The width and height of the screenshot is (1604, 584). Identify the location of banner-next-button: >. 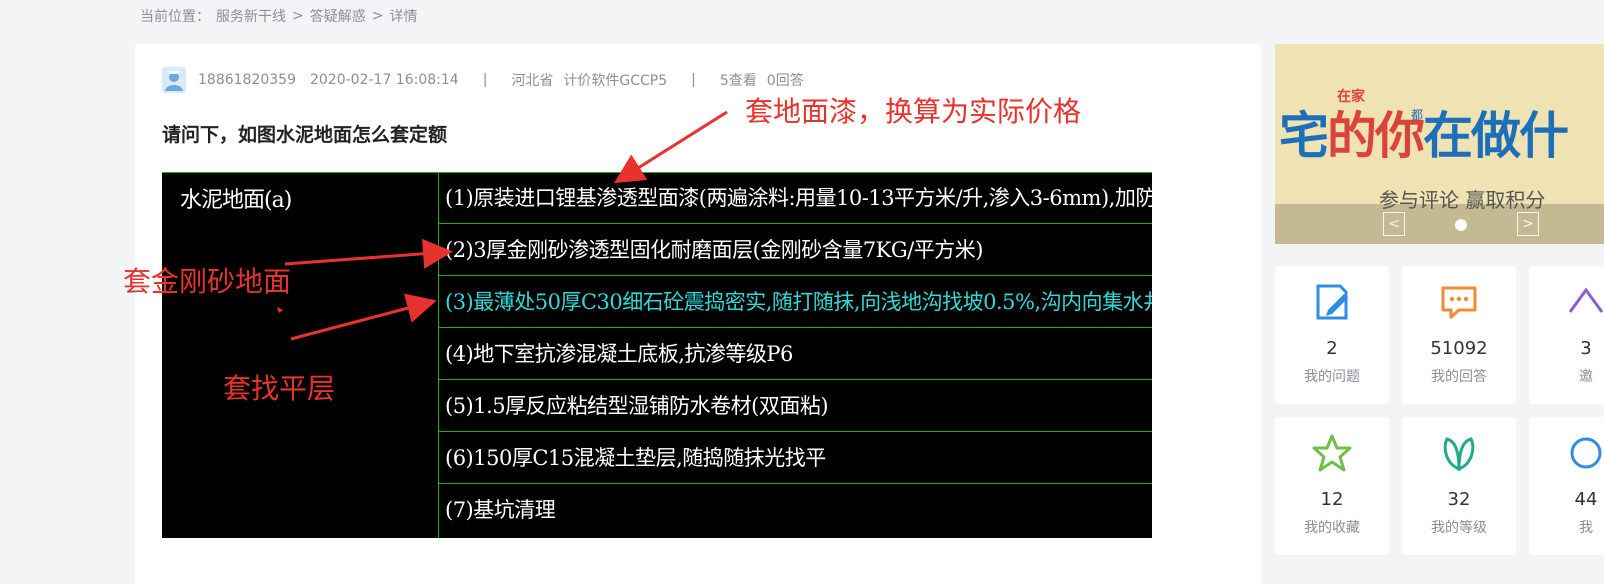
(1528, 224).